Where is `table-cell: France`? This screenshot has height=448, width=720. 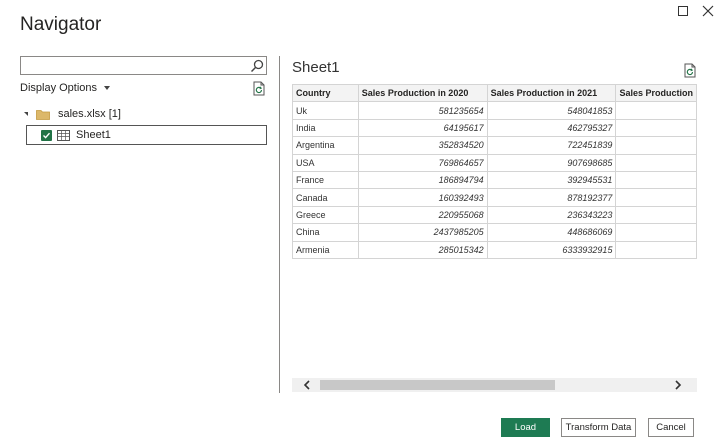
table-cell: France is located at coordinates (325, 180).